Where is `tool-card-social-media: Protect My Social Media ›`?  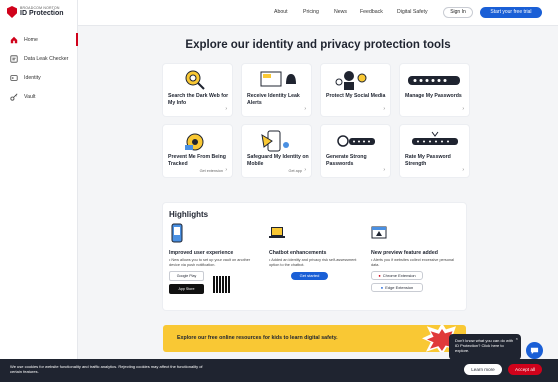
tool-card-social-media: Protect My Social Media › is located at coordinates (355, 90).